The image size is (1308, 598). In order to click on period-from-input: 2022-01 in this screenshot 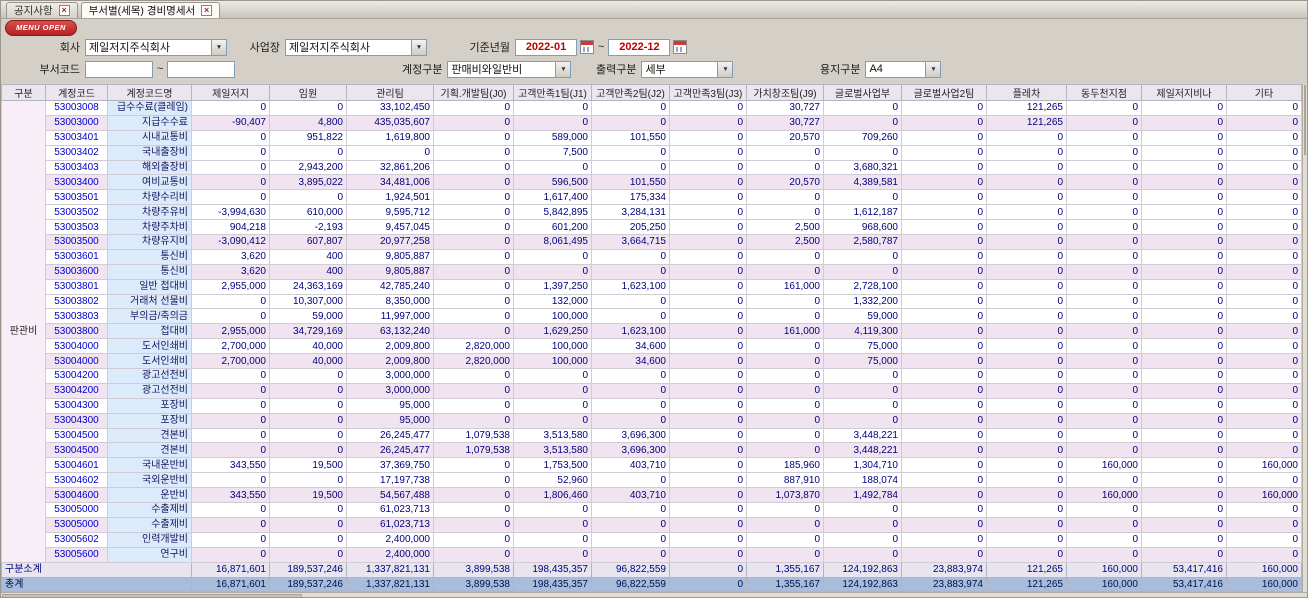, I will do `click(546, 47)`.